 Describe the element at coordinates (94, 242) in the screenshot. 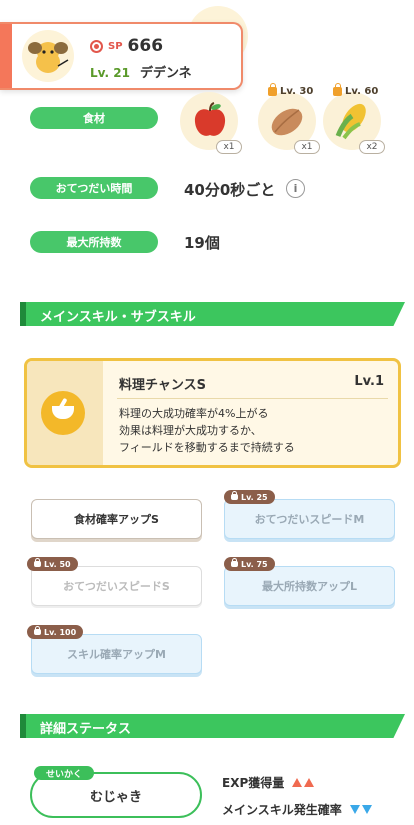

I see `max-carry-label: 最大所持数` at that location.